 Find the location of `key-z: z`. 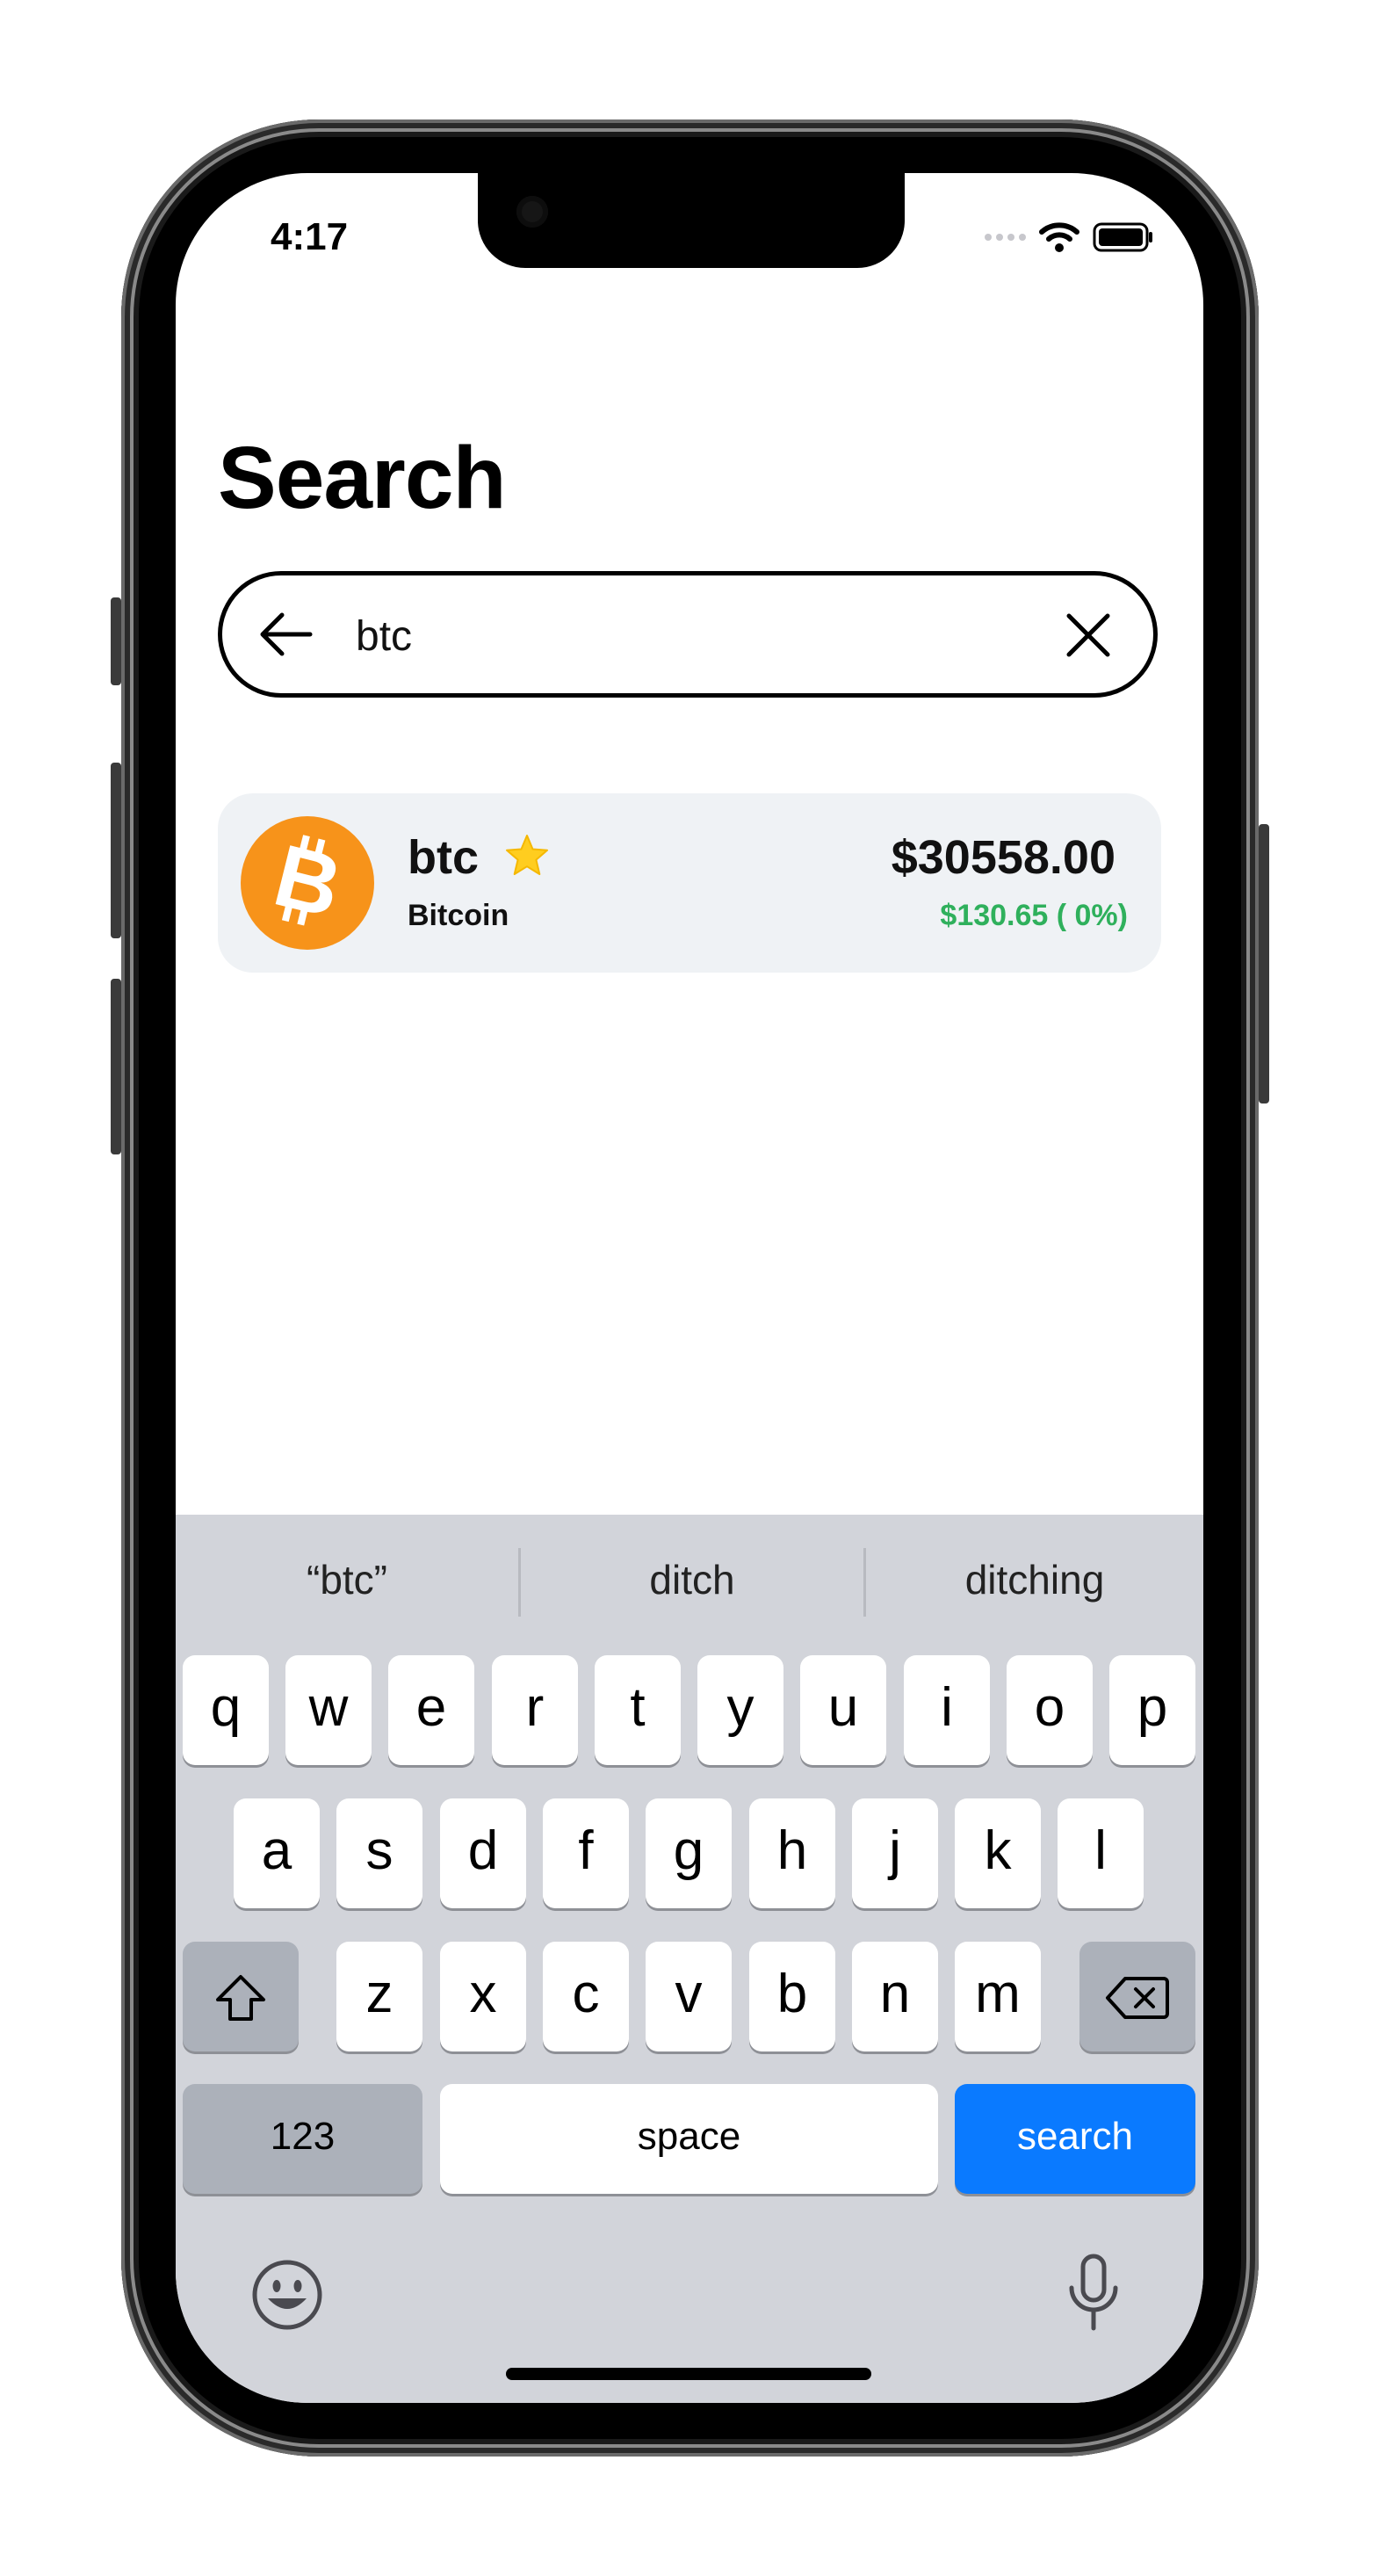

key-z: z is located at coordinates (379, 1996).